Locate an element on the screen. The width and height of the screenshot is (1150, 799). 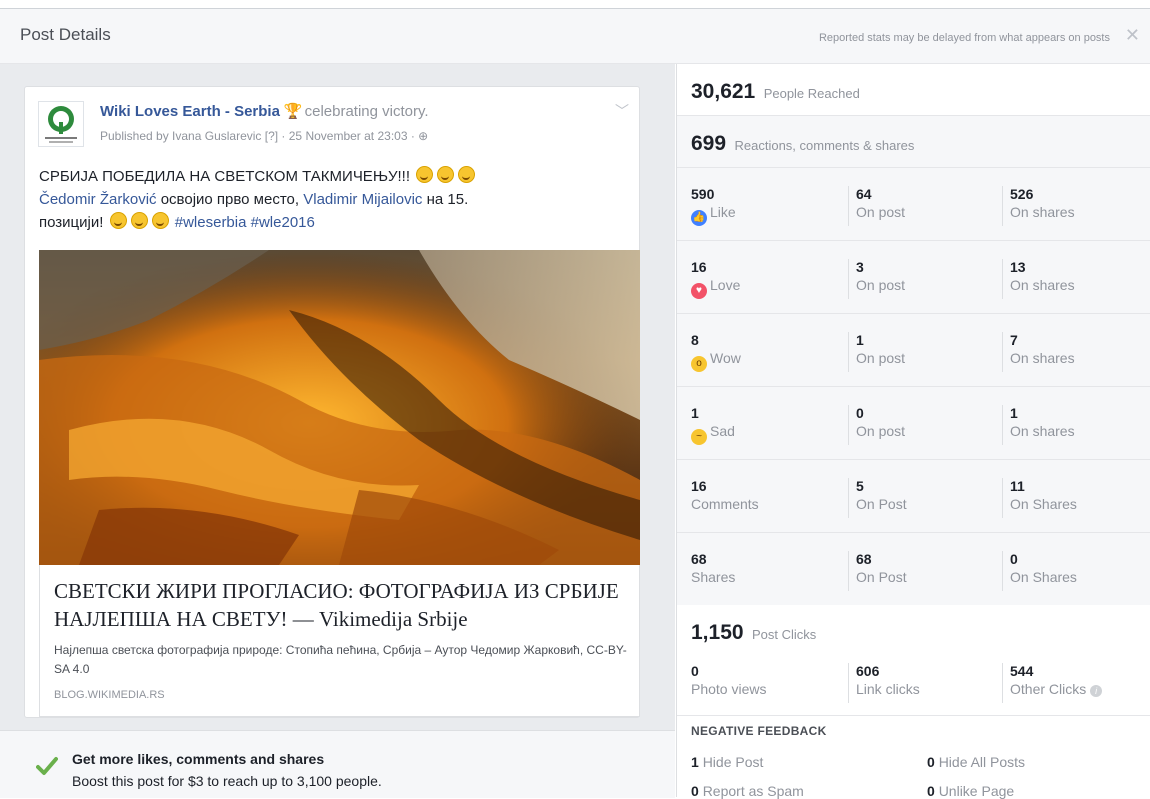
reach-label: People Reached is located at coordinates (811, 93).